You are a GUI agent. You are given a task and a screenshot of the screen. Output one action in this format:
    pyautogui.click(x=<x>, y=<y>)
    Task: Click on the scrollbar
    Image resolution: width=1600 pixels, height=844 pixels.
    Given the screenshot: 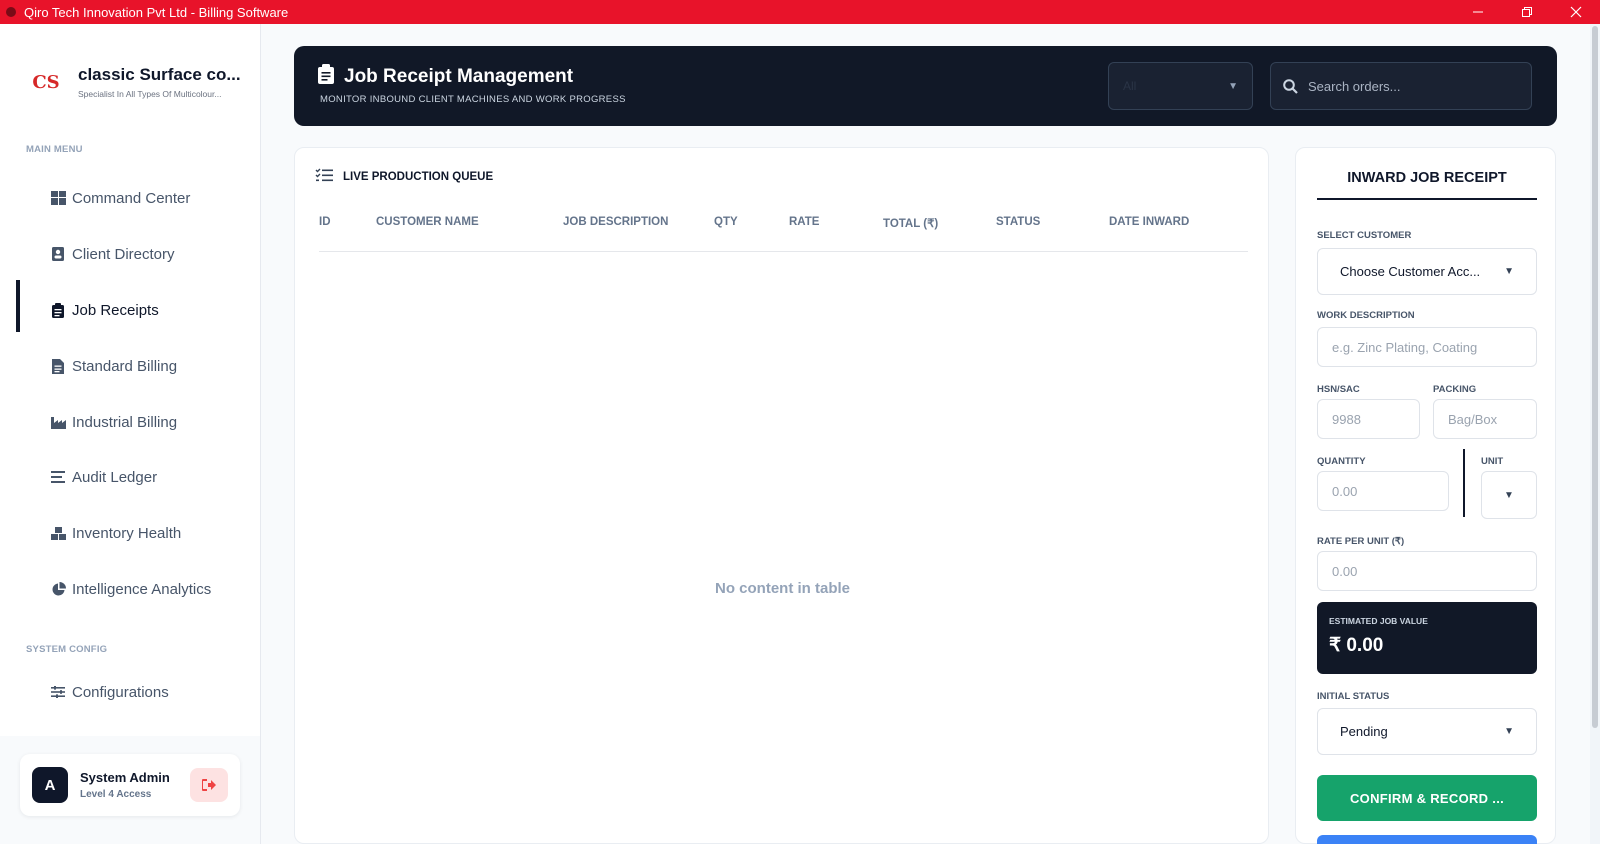 What is the action you would take?
    pyautogui.click(x=1595, y=434)
    